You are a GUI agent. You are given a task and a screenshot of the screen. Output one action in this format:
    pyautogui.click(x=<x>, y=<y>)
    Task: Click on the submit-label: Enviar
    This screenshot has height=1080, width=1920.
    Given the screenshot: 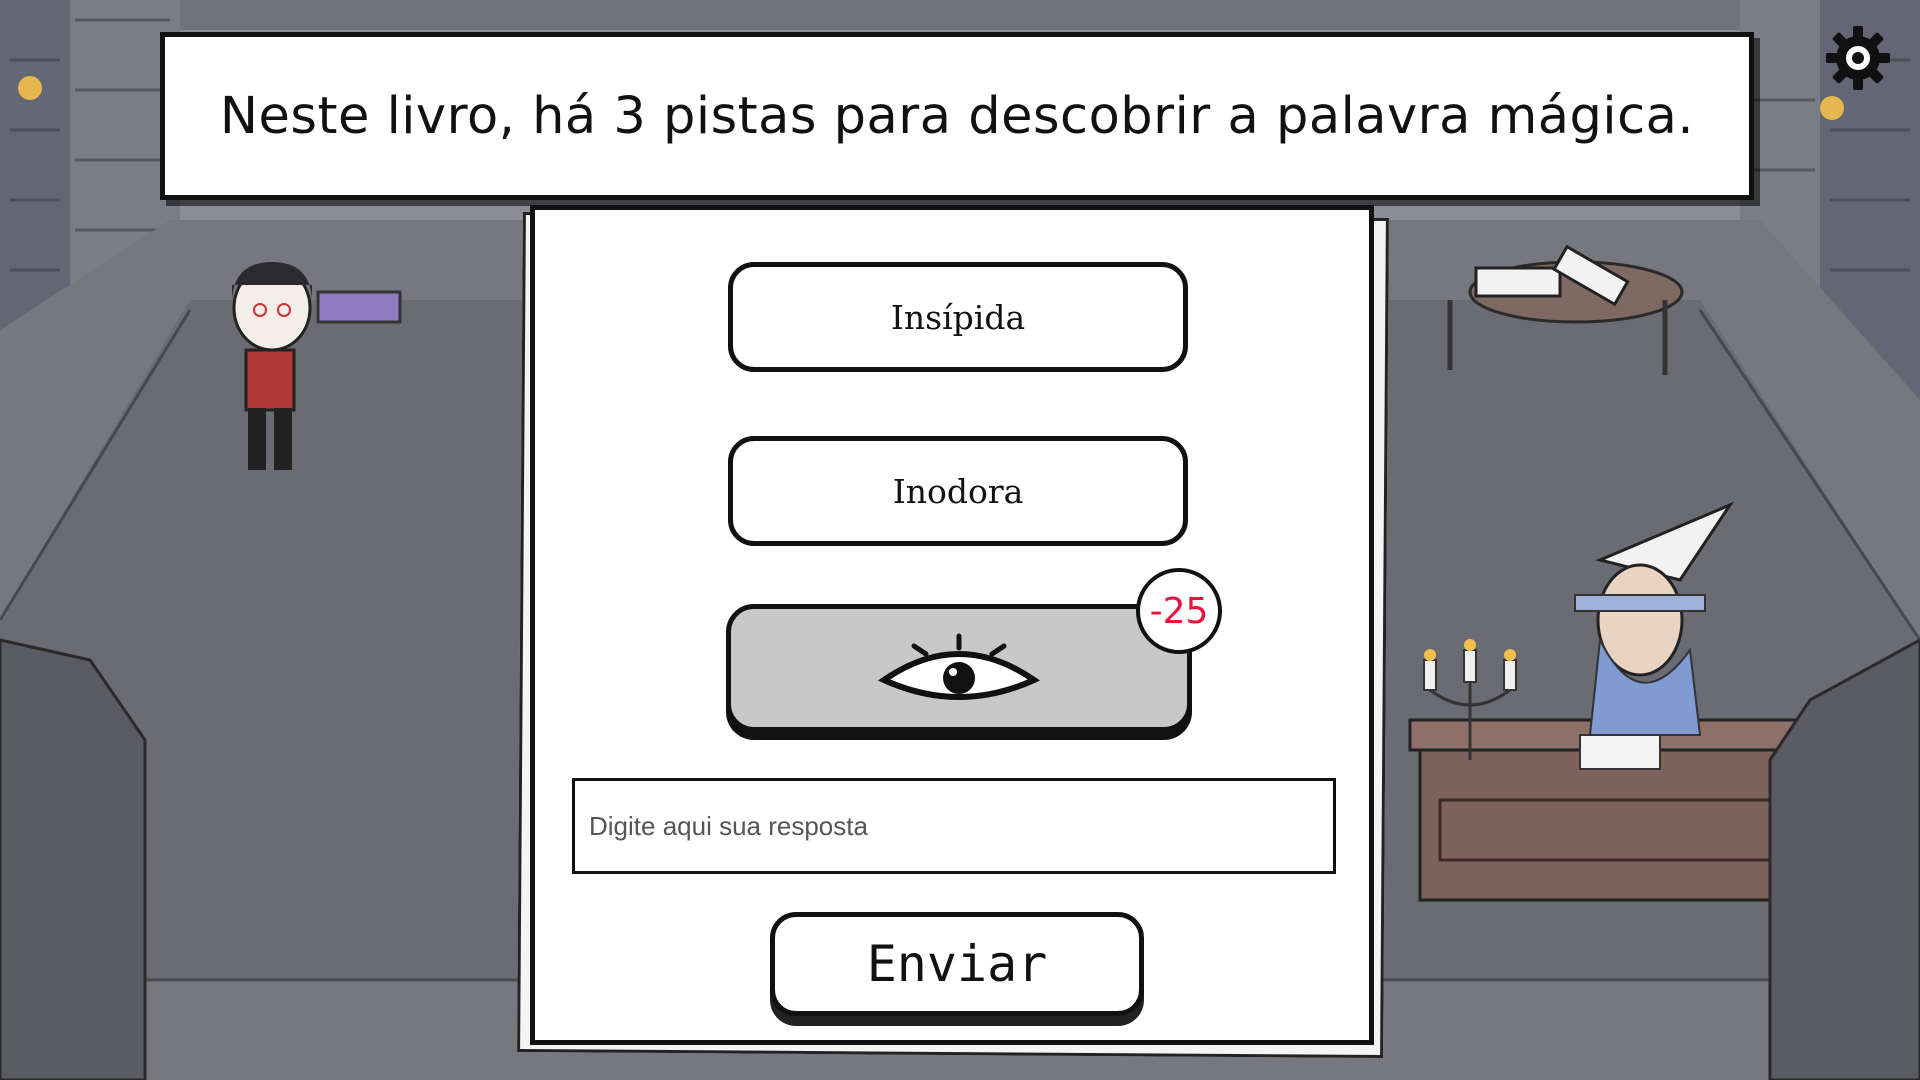 What is the action you would take?
    pyautogui.click(x=957, y=964)
    